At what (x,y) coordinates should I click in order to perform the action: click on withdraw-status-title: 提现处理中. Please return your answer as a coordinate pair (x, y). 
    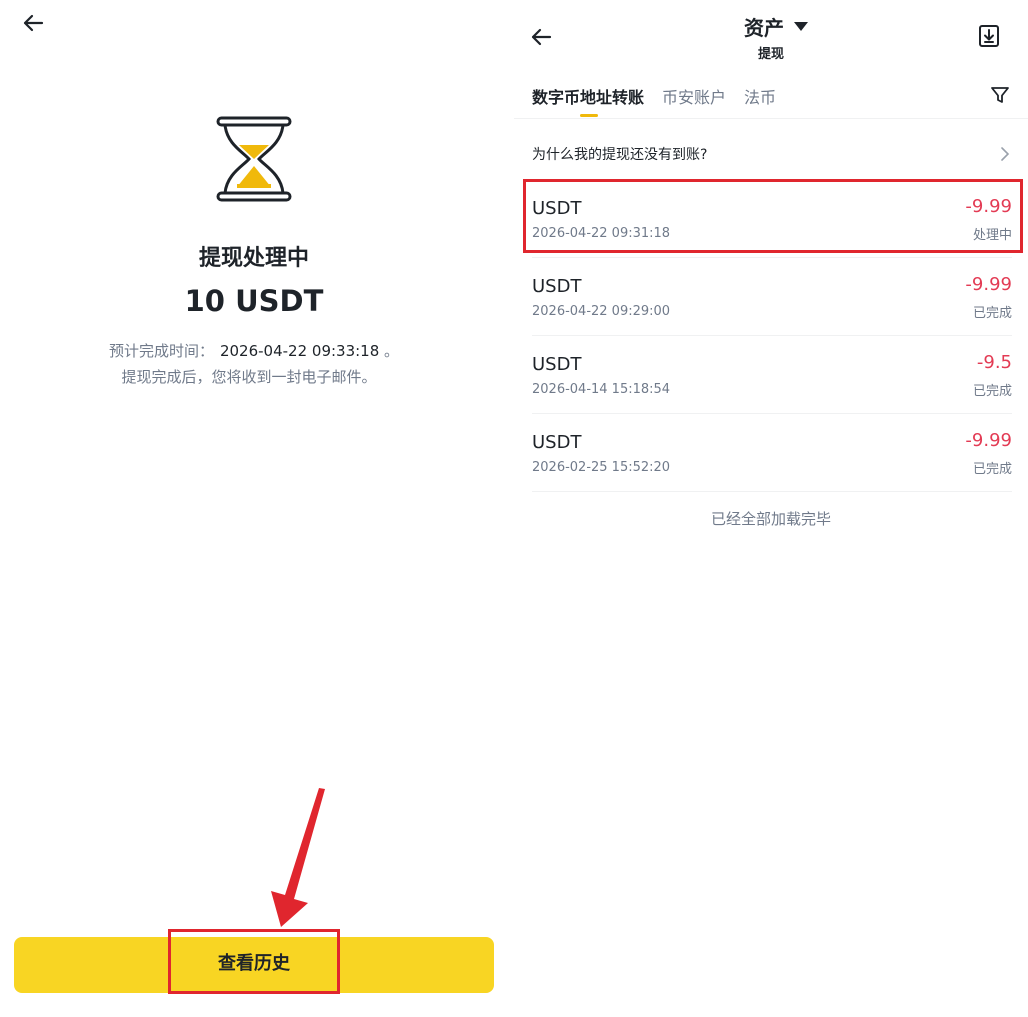
    Looking at the image, I should click on (253, 258).